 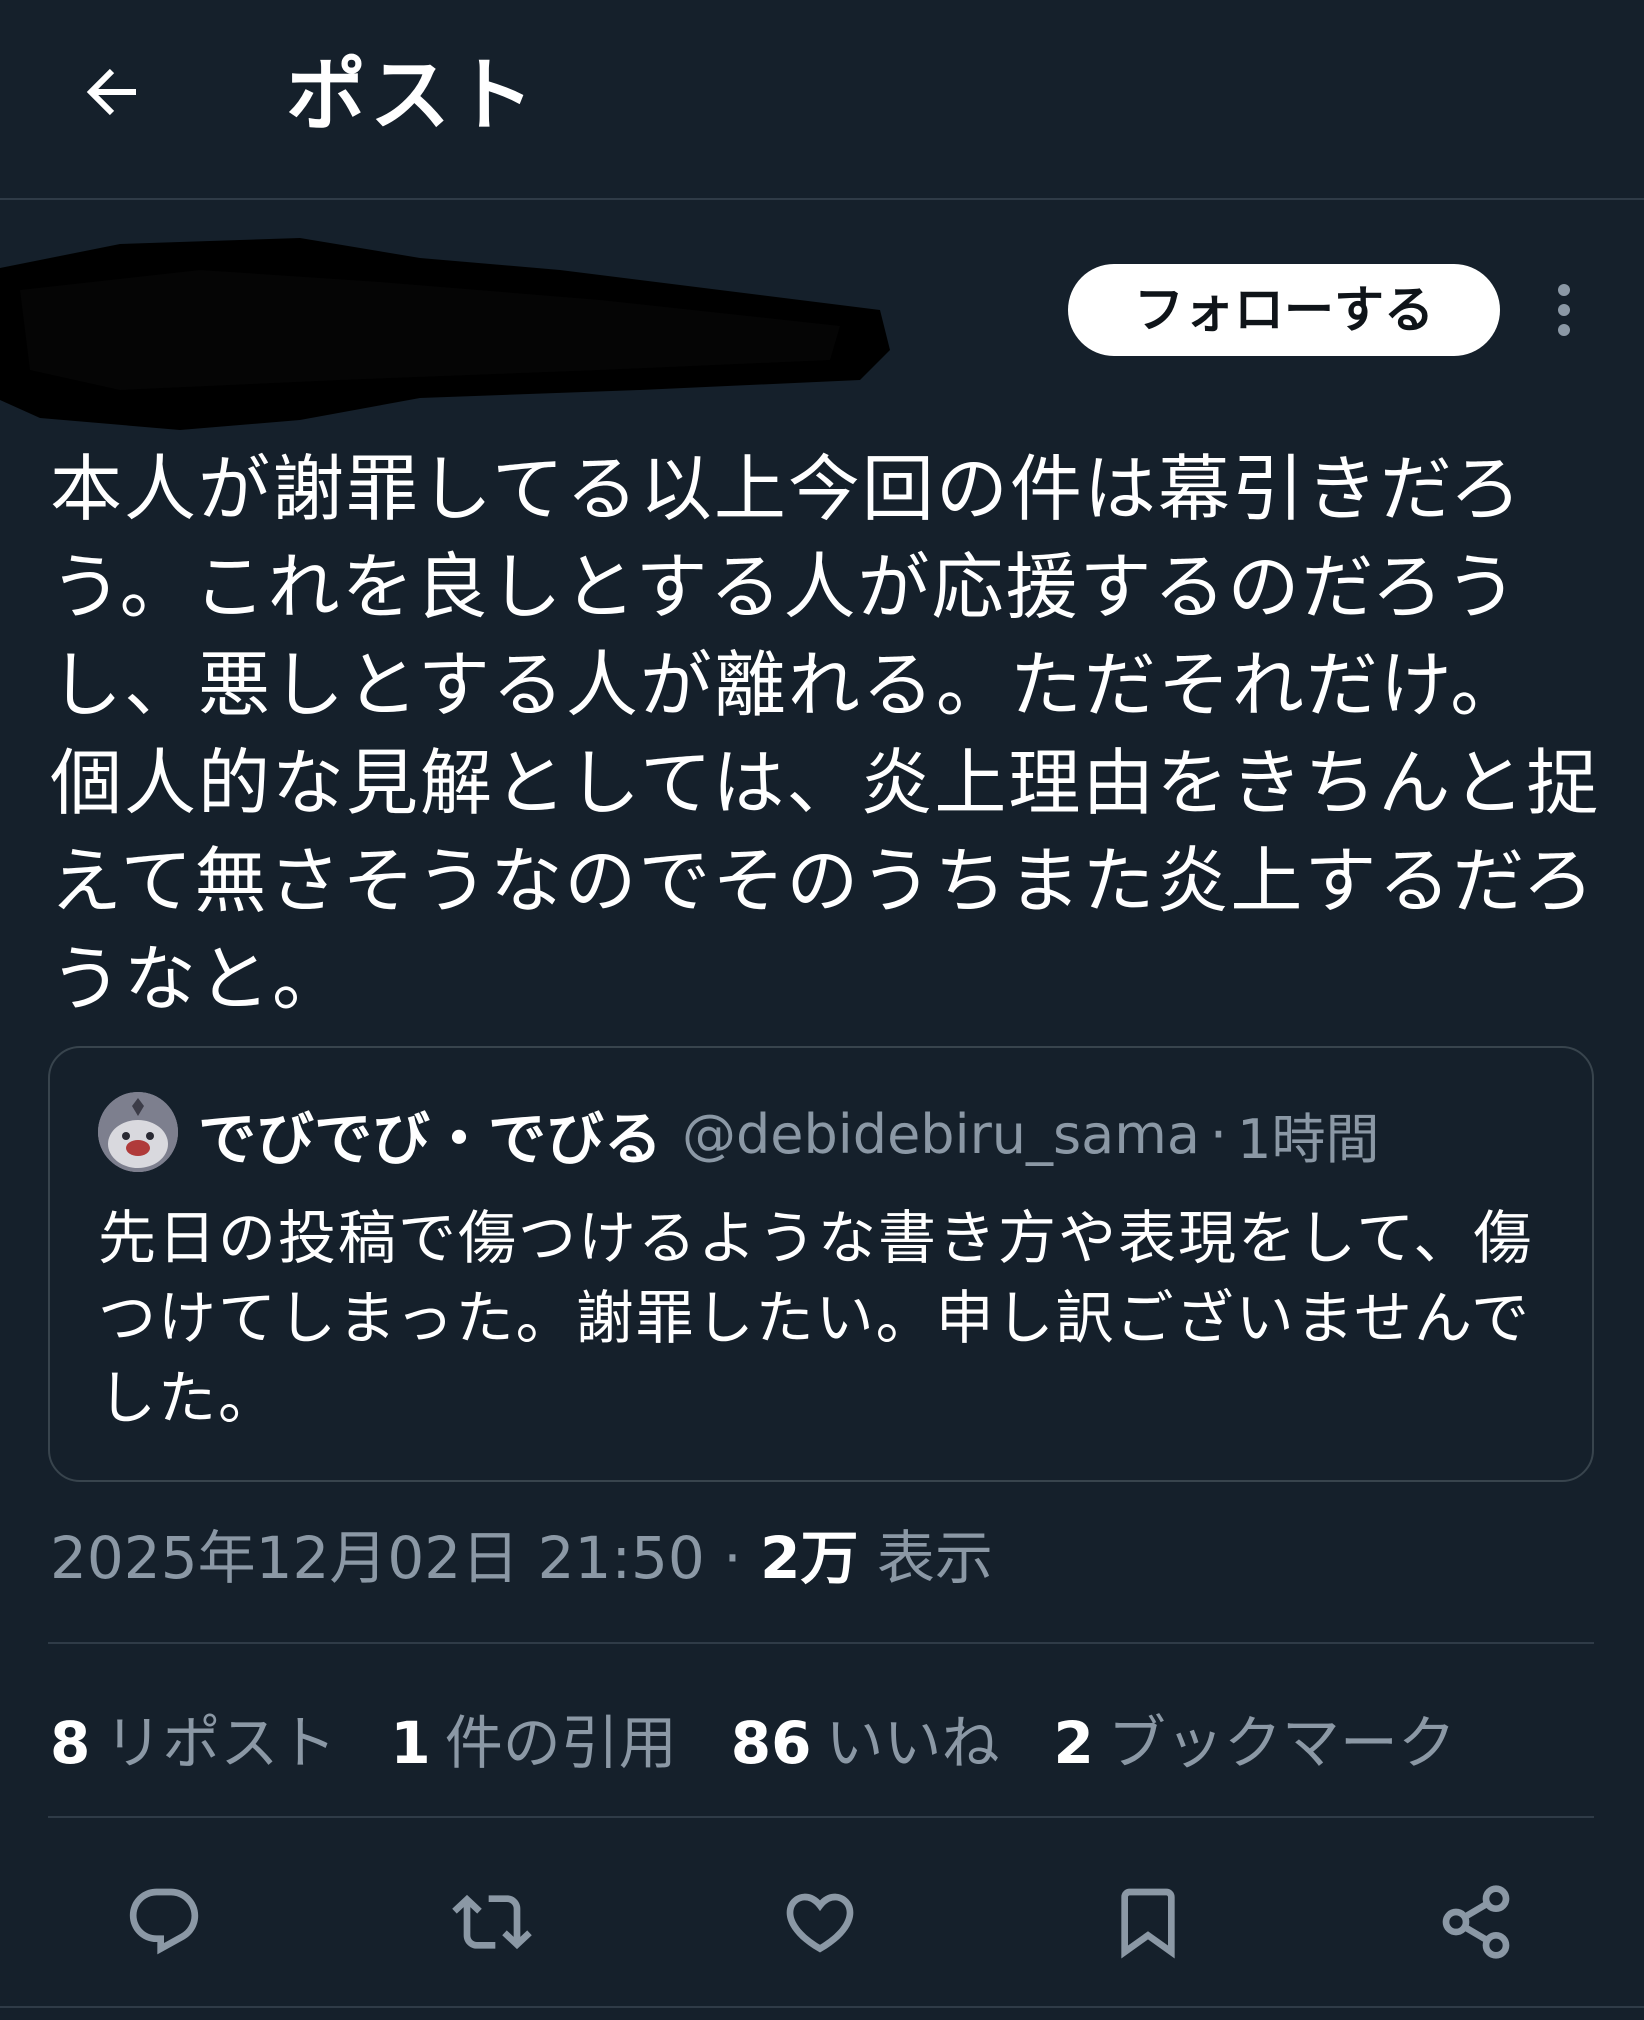 I want to click on share-button, so click(x=1476, y=1922).